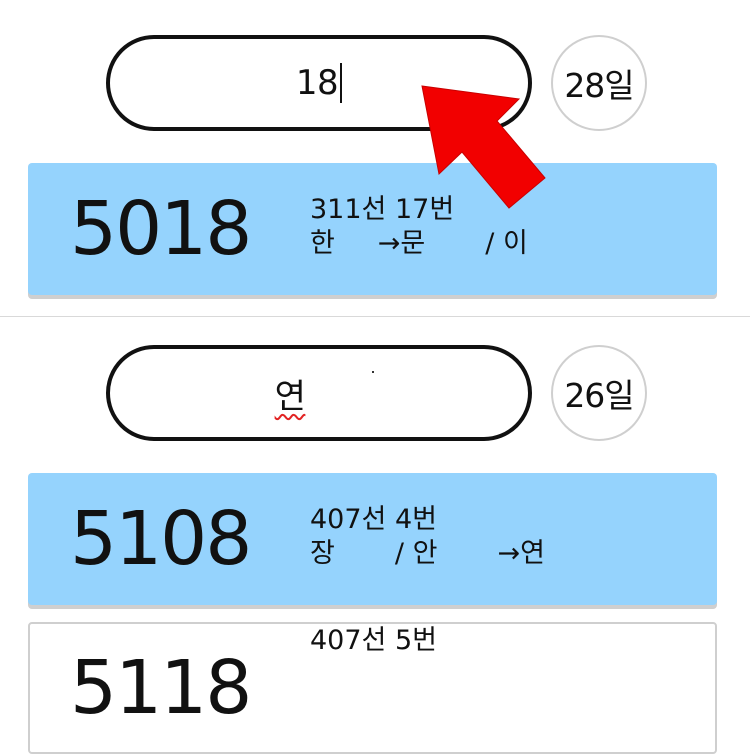  I want to click on card-number: 5108, so click(161, 539).